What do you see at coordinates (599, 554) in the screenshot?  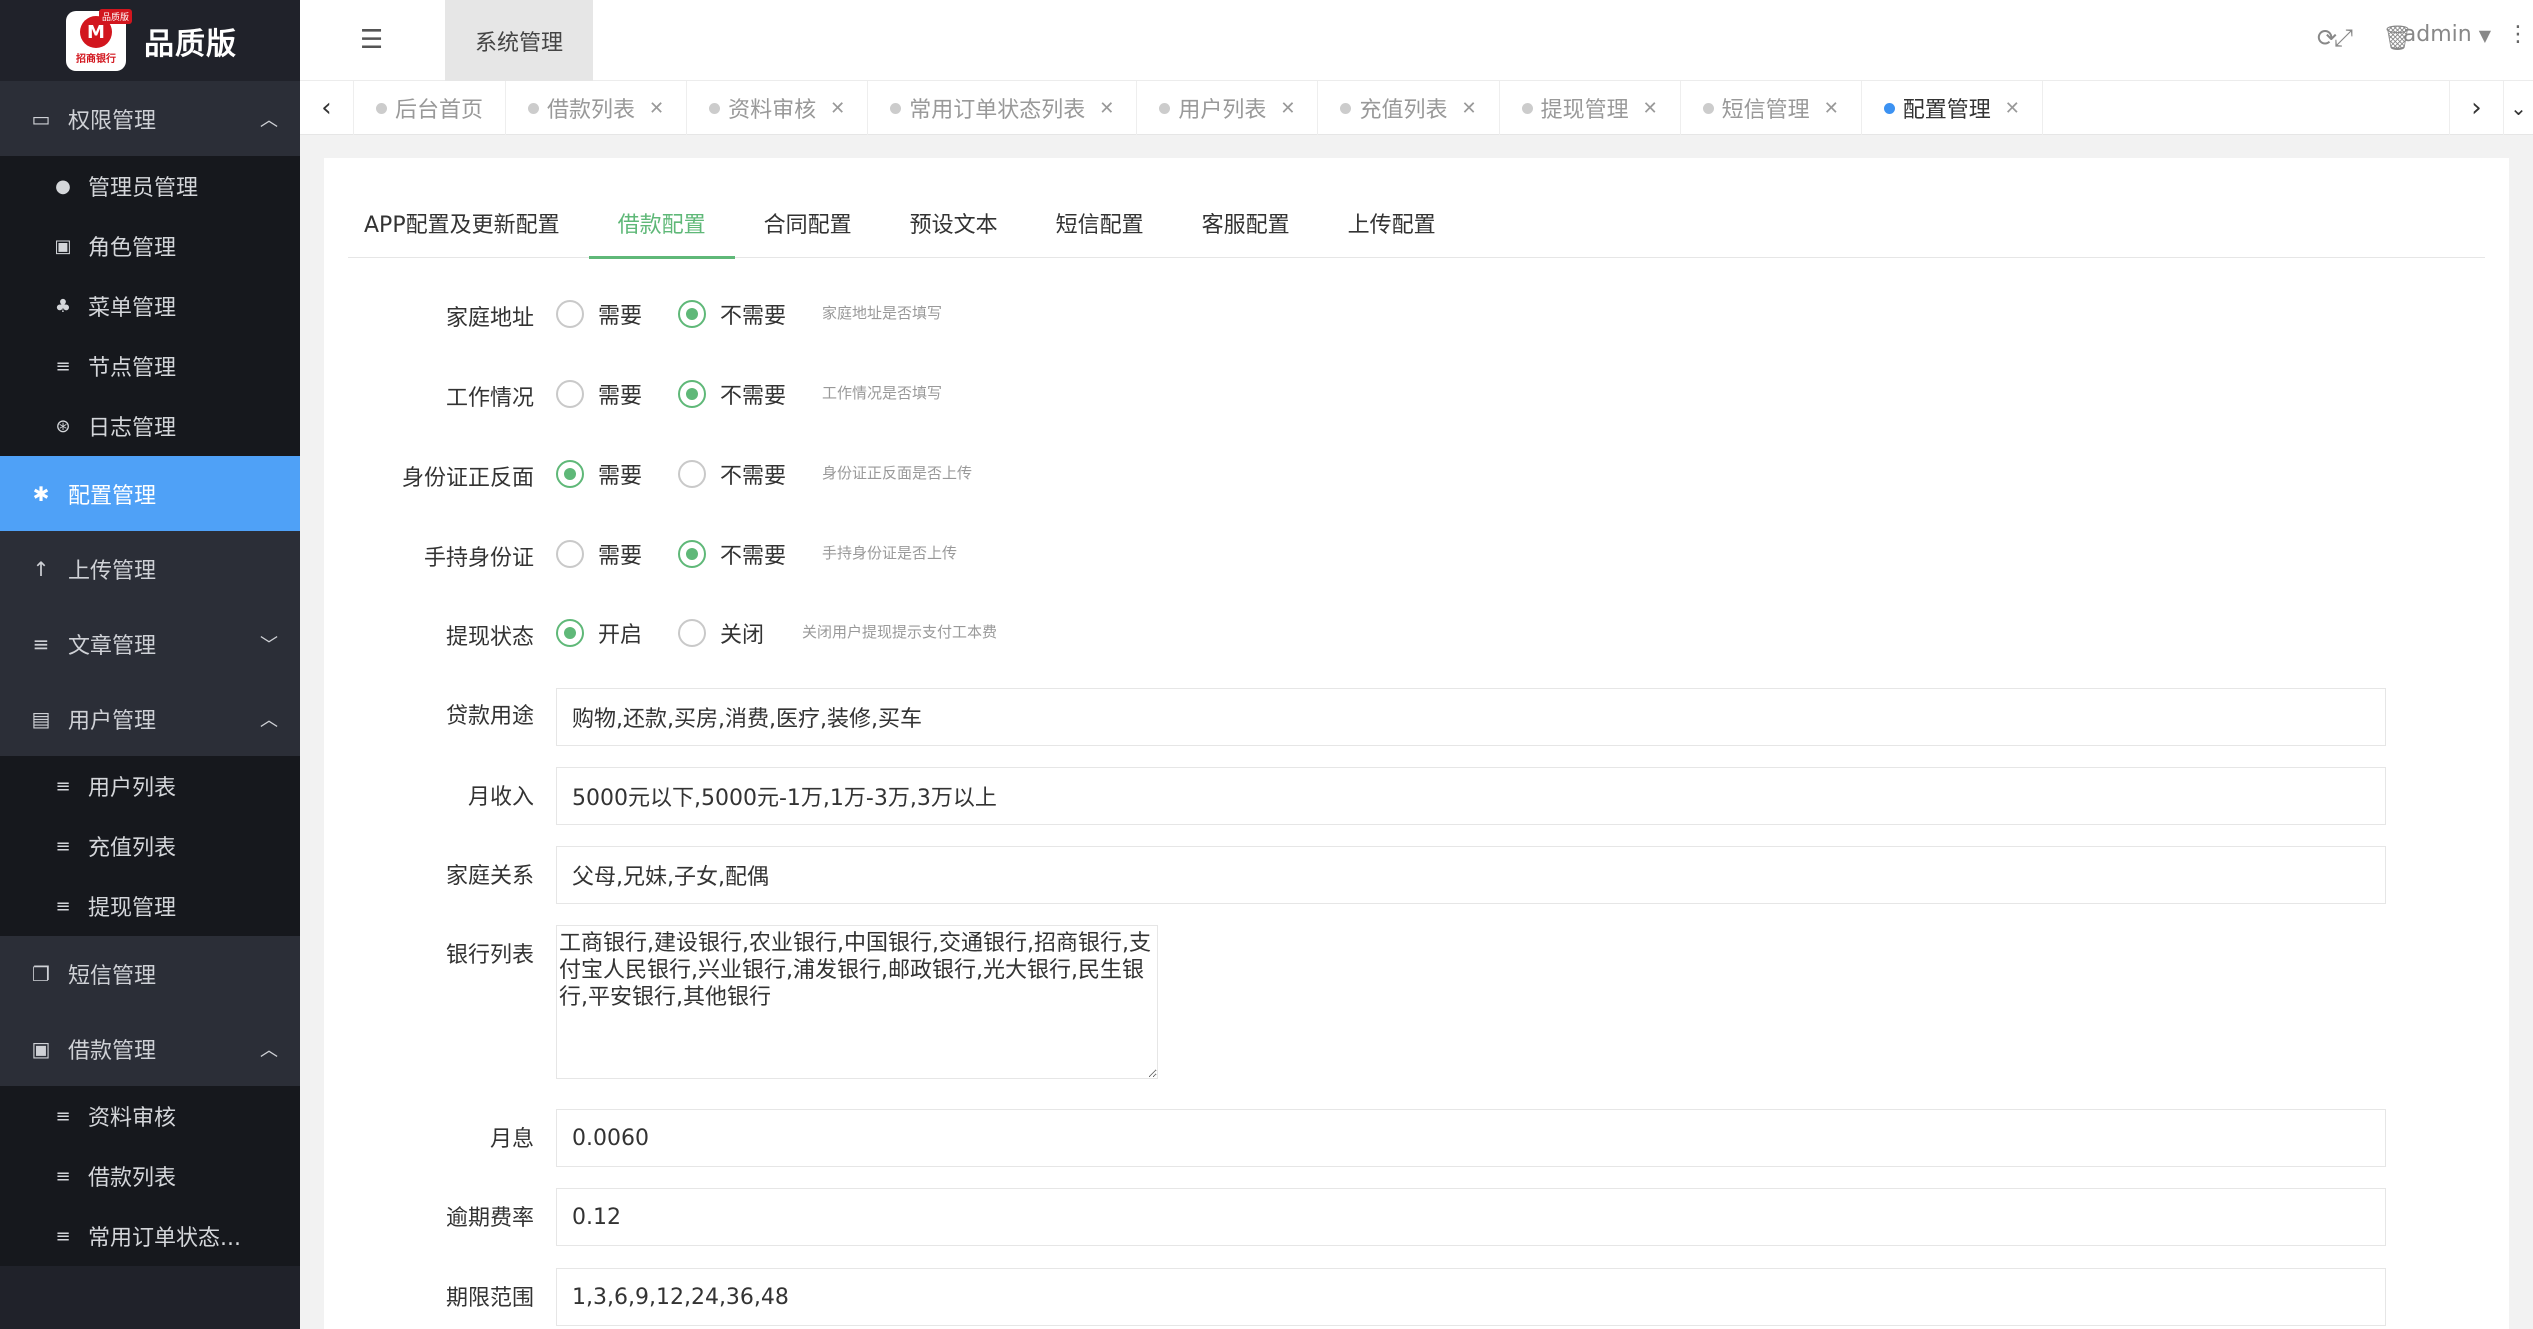 I see `radio-hand-need: 需要` at bounding box center [599, 554].